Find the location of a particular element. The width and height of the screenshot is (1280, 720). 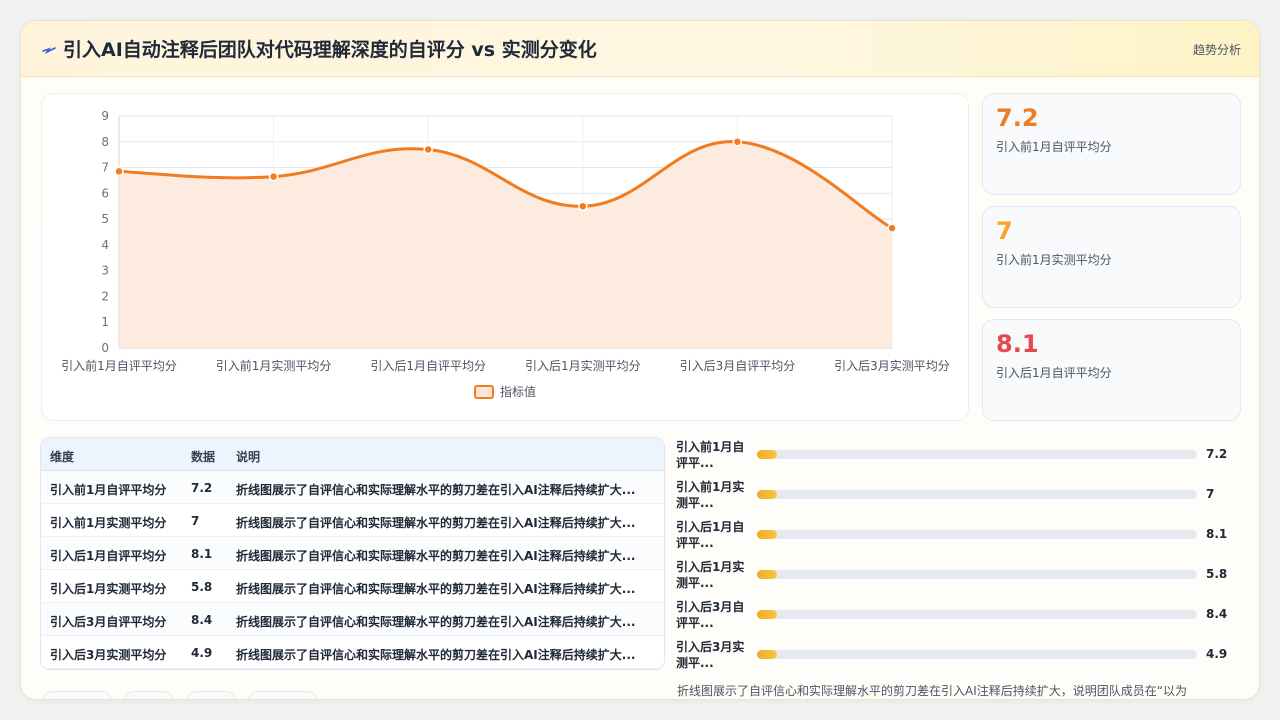

bar-value: 7 is located at coordinates (1210, 494).